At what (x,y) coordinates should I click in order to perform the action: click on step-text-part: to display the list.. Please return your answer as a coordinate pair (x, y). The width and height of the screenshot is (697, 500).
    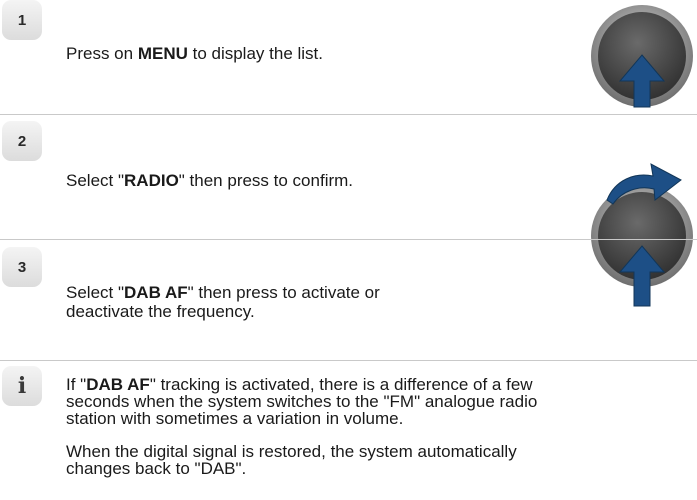
    Looking at the image, I should click on (255, 53).